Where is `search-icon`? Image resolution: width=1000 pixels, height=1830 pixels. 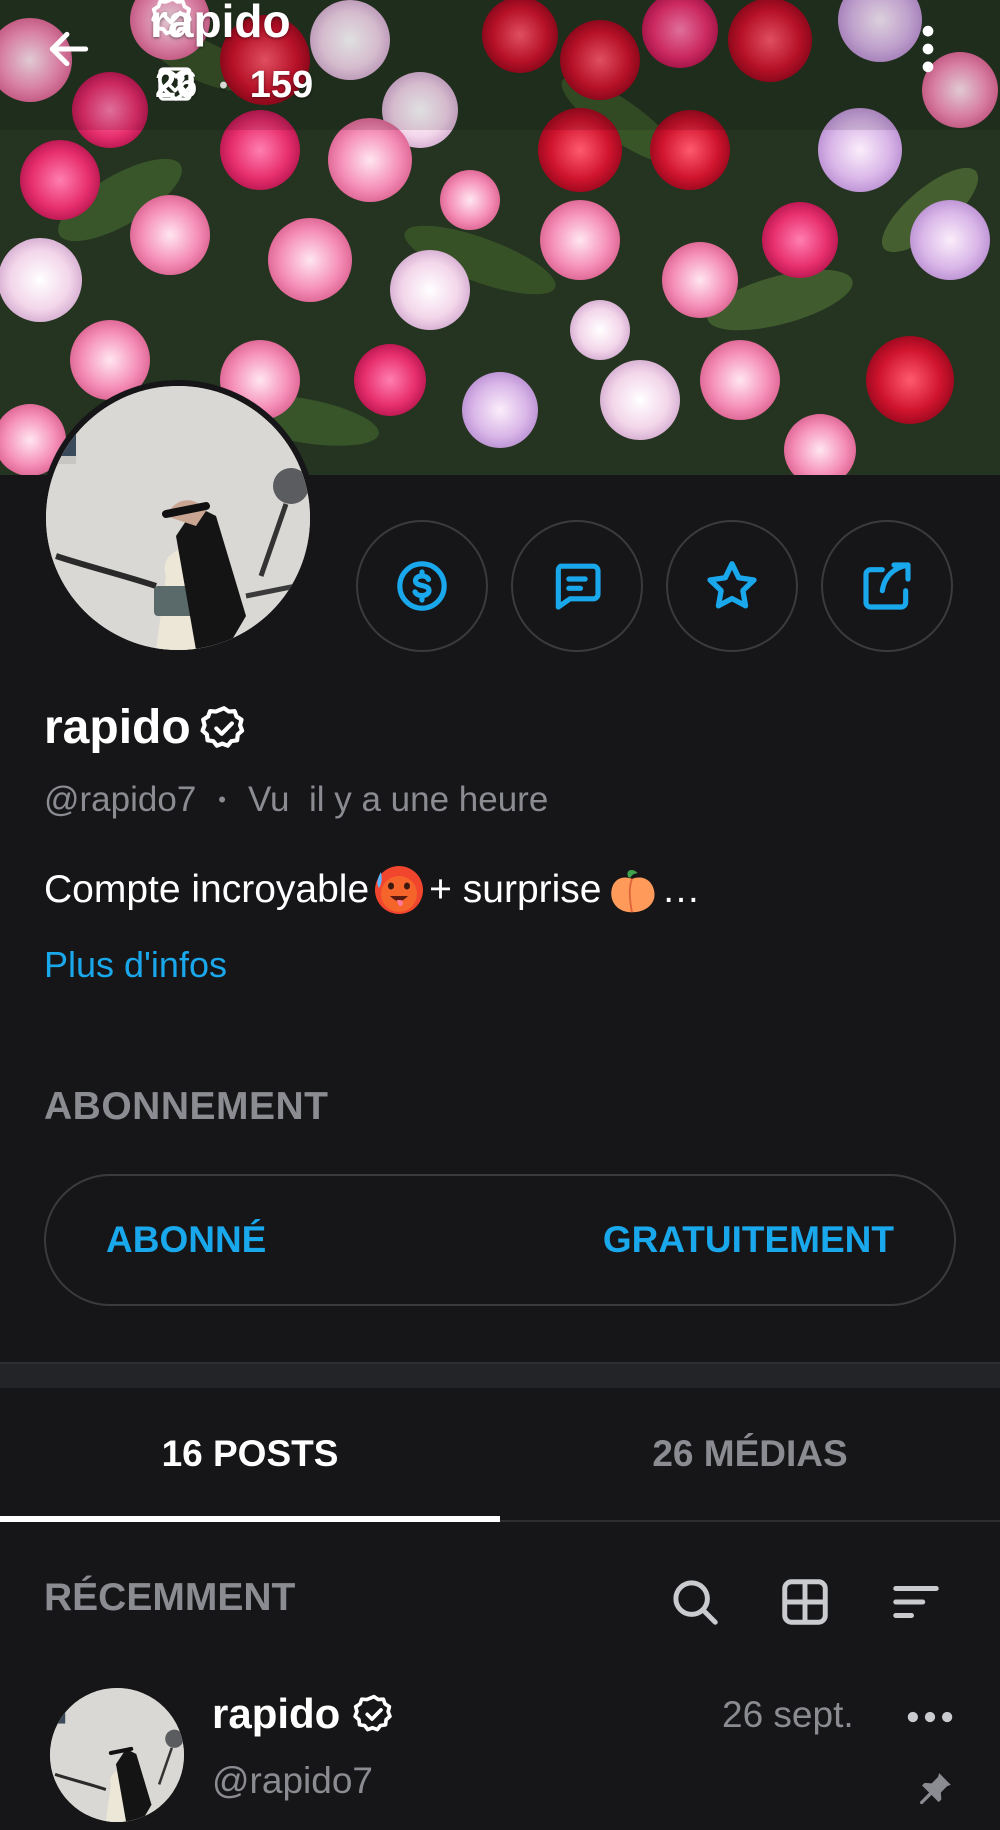 search-icon is located at coordinates (695, 1602).